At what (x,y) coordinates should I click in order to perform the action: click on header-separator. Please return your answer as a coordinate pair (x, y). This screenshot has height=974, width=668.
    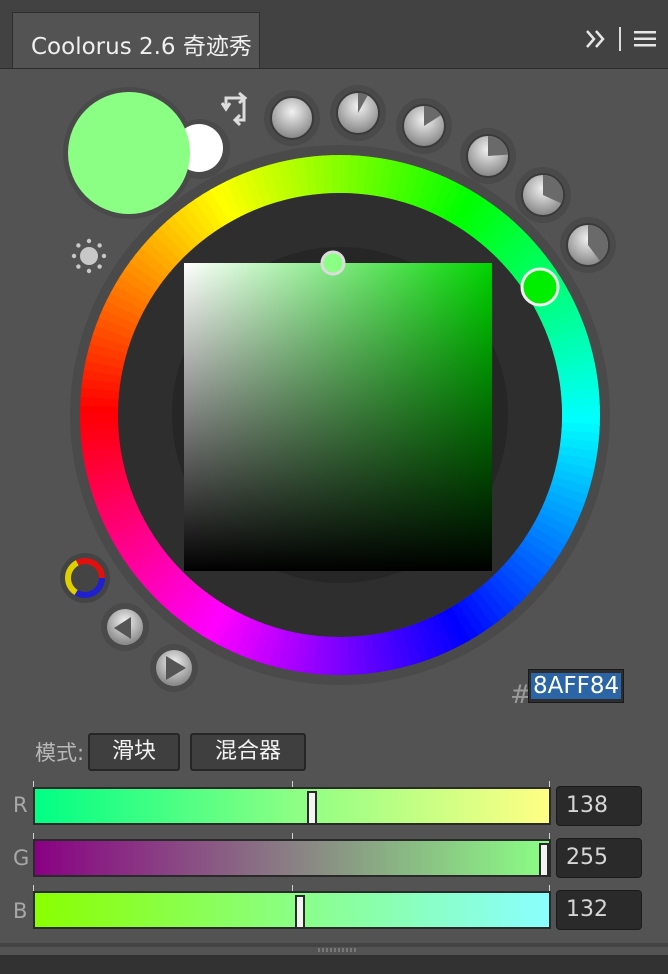
    Looking at the image, I should click on (620, 39).